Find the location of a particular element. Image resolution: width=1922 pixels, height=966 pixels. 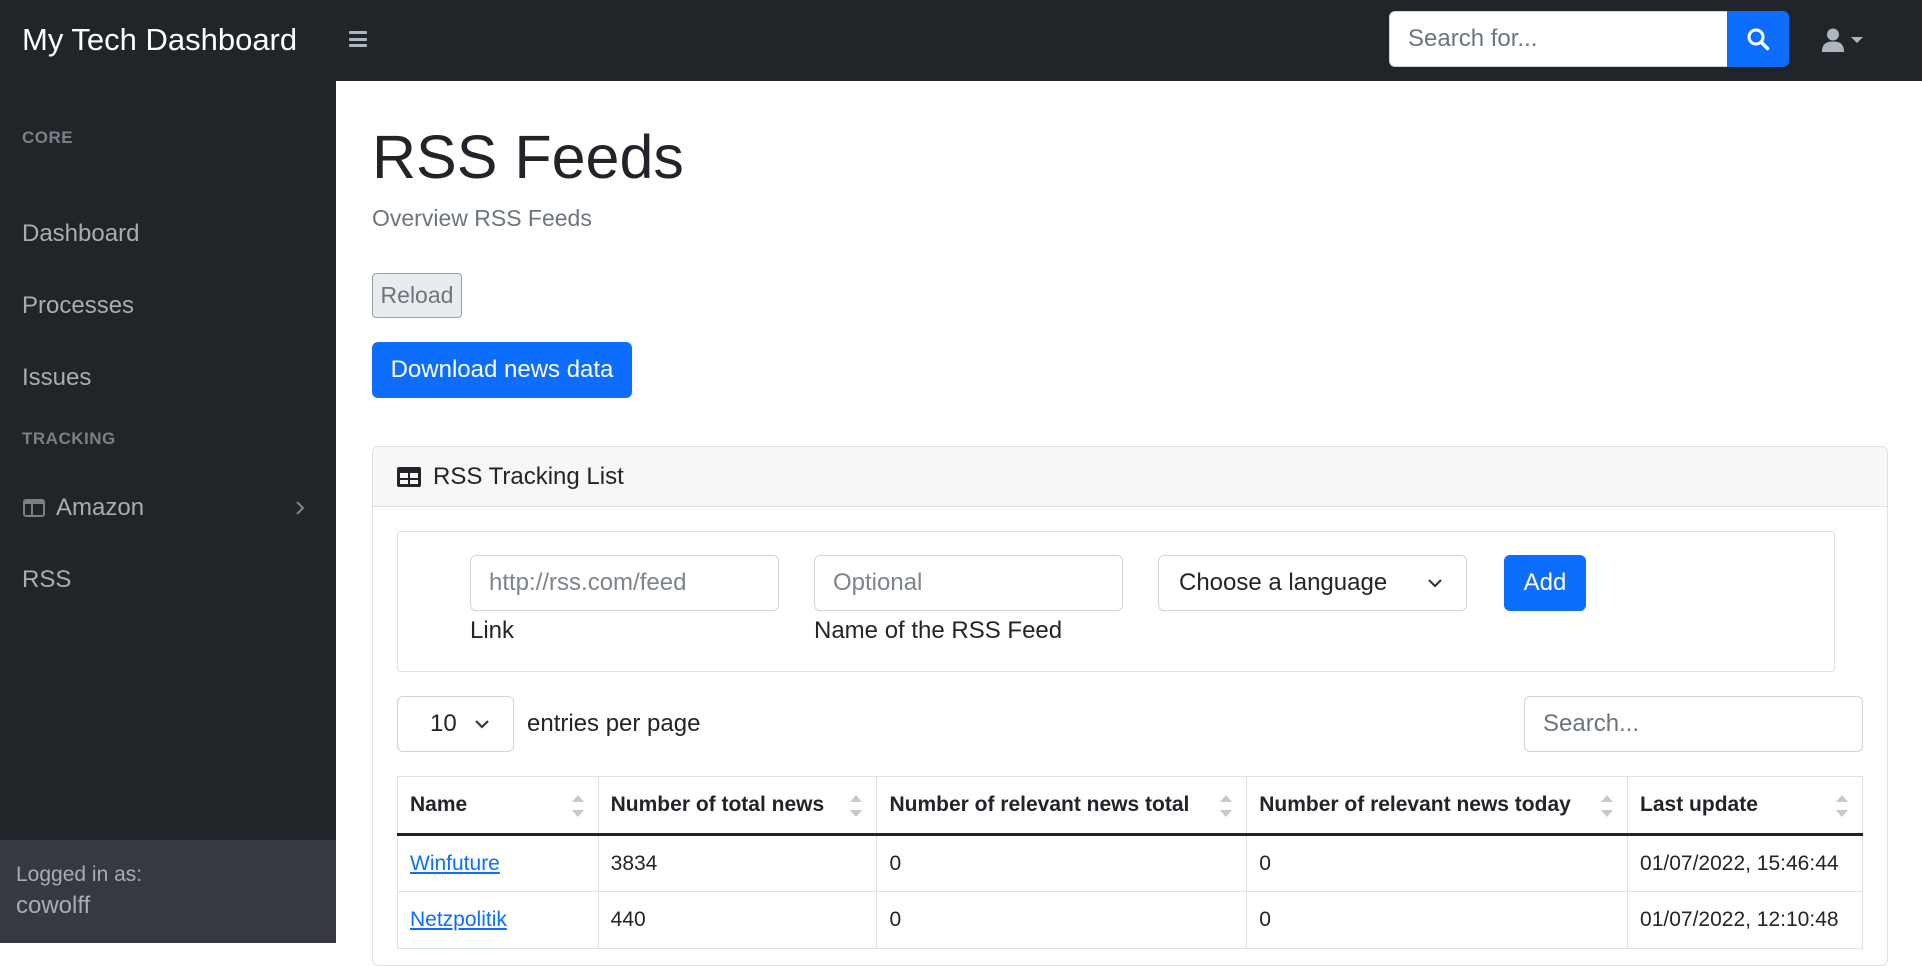

entries-per-page-label: entries per page is located at coordinates (614, 723).